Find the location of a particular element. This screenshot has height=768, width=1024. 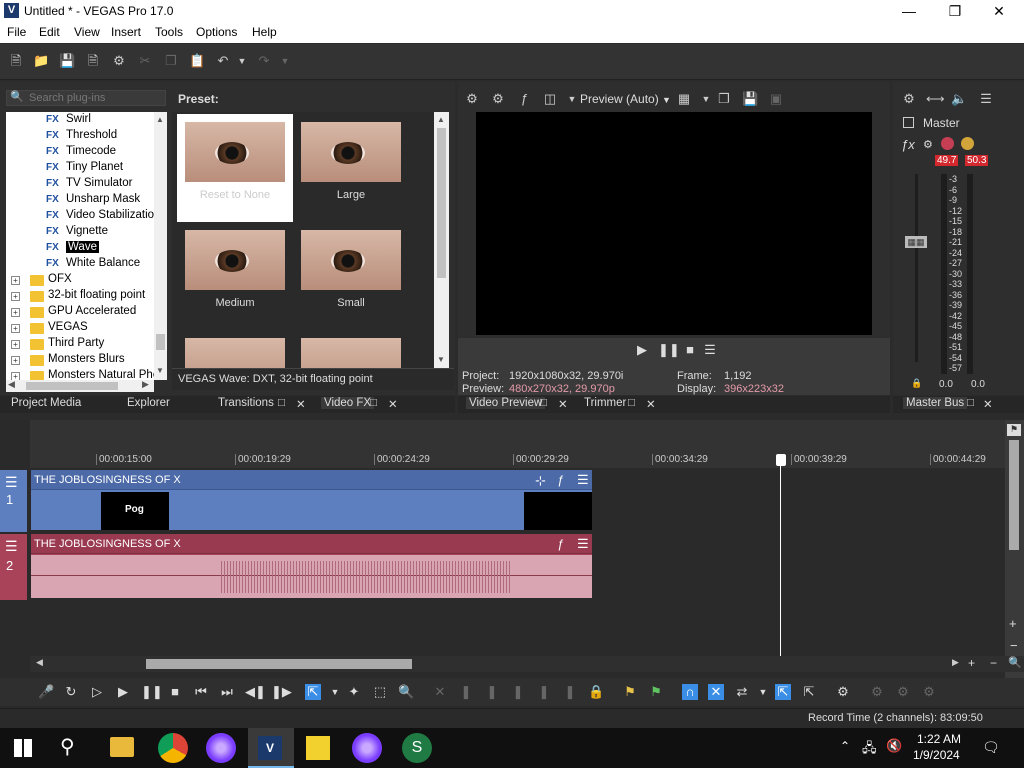

plugin-folder: + Monsters Natural Phe is located at coordinates (80, 374).